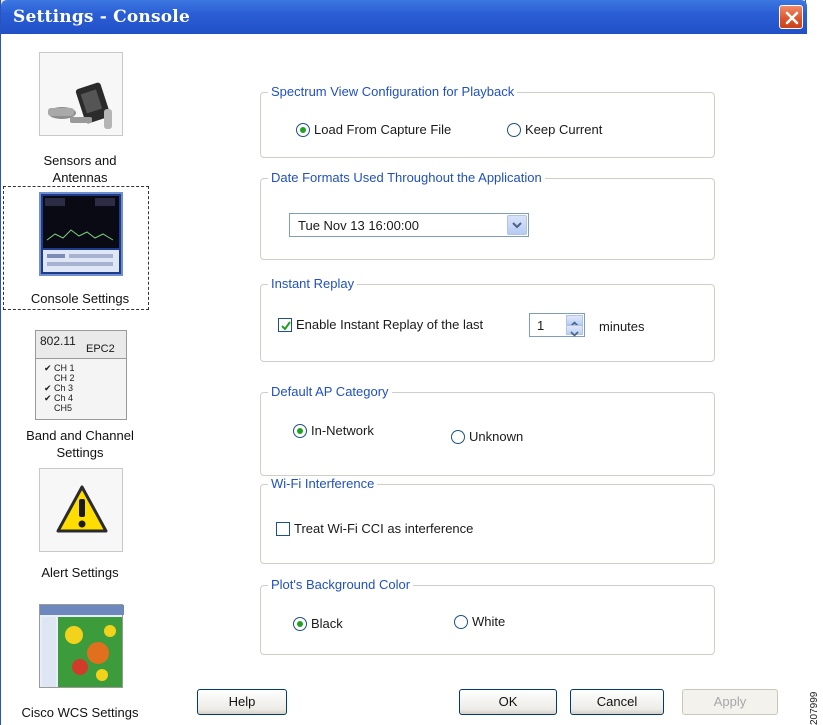 The height and width of the screenshot is (725, 823). I want to click on band-channel-icon: 802.11 EPC2 ✔ CH 1 CH 2 ✔ Ch 3 ✔ Ch 4 CH5, so click(81, 375).